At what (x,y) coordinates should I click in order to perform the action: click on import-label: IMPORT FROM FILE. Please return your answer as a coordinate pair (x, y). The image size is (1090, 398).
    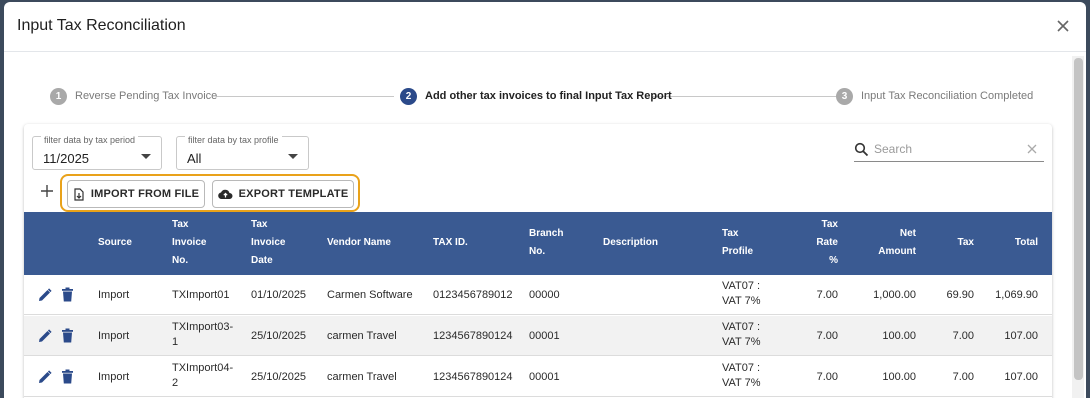
    Looking at the image, I should click on (145, 194).